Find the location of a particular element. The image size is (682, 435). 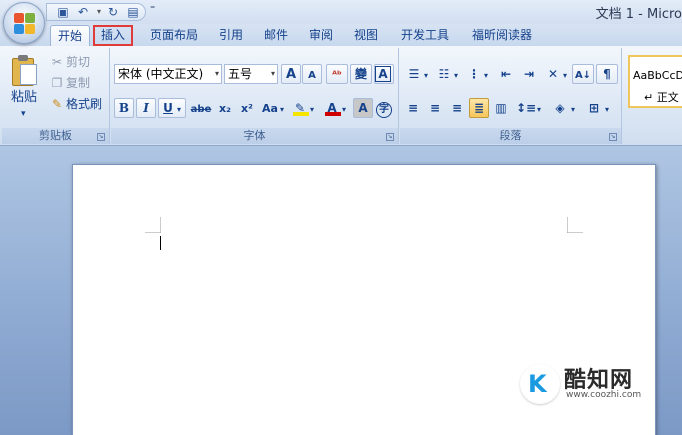

align-right-button: ≡ is located at coordinates (457, 108).